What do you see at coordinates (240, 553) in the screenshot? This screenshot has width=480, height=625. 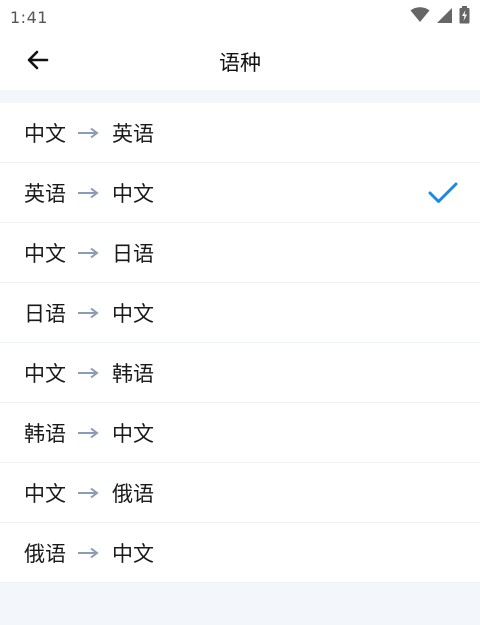 I see `language-option: 俄语 中文` at bounding box center [240, 553].